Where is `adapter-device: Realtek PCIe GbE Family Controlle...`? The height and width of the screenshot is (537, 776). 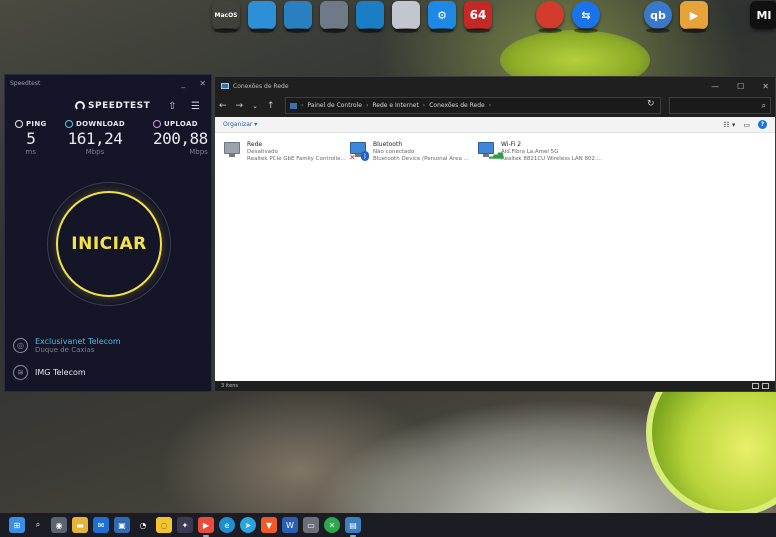 adapter-device: Realtek PCIe GbE Family Controlle... is located at coordinates (296, 159).